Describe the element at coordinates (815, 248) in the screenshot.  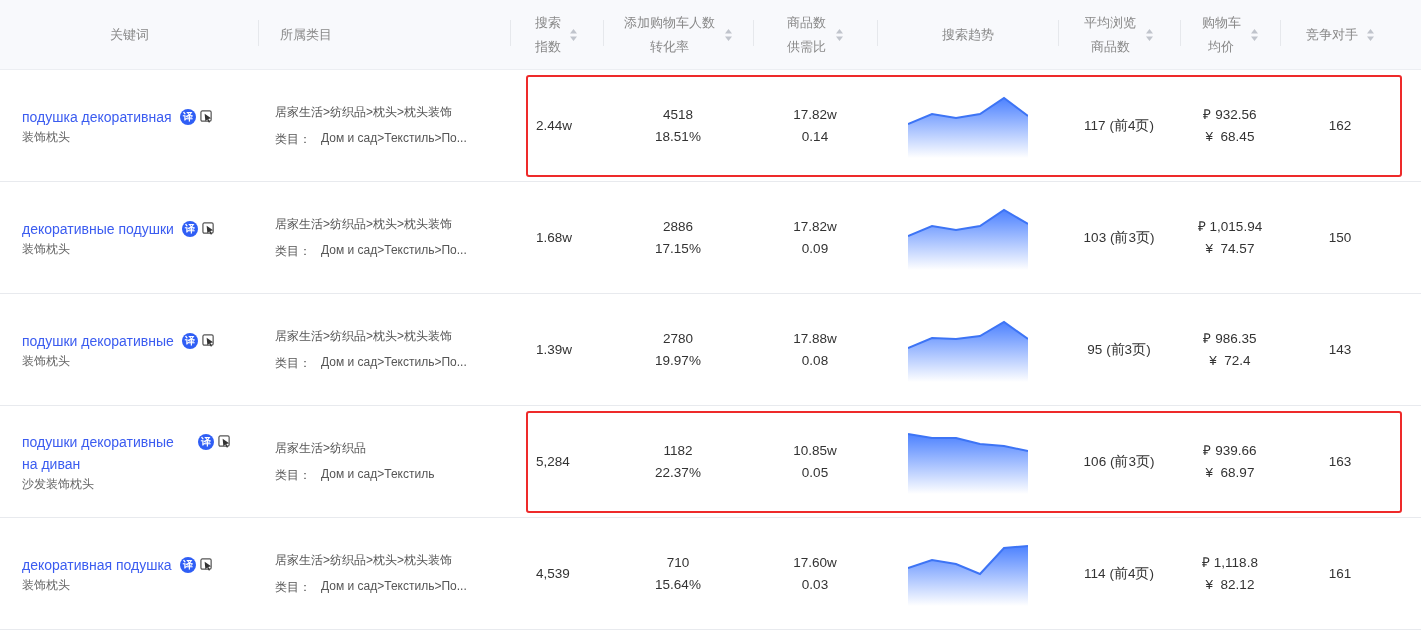
I see `supply-ratio: 0.09` at that location.